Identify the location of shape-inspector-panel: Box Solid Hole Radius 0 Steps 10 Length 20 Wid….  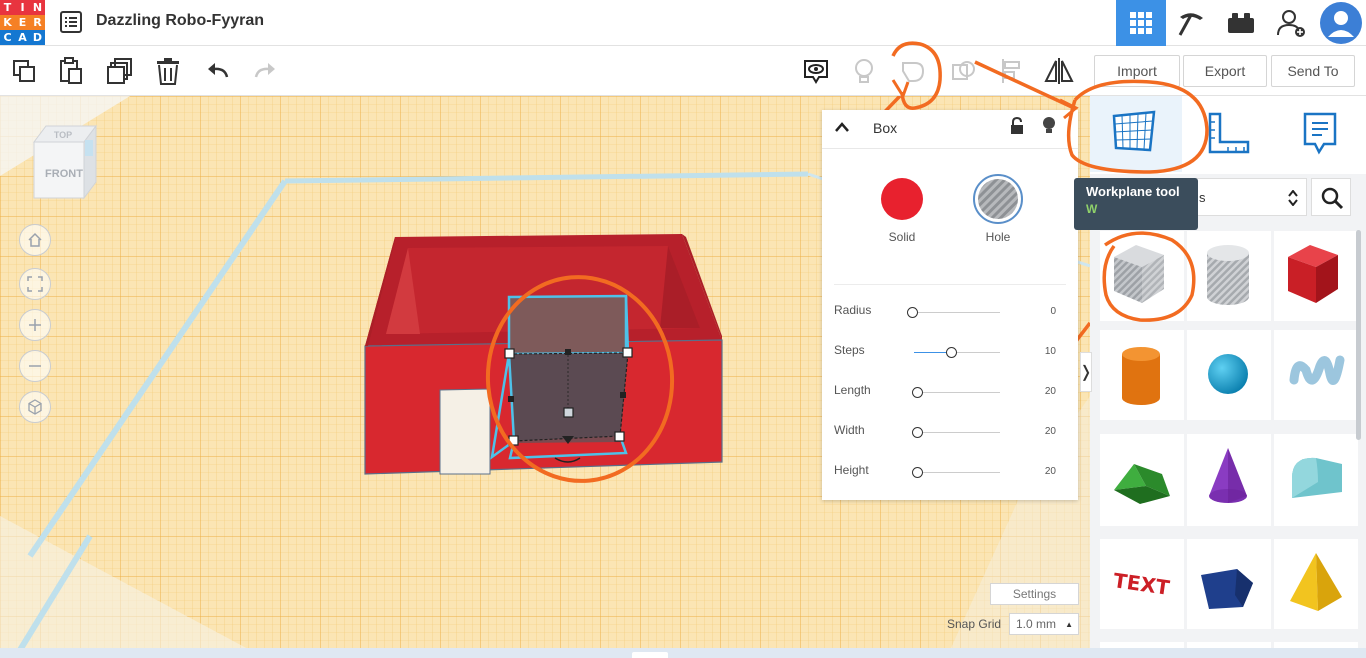
(950, 305).